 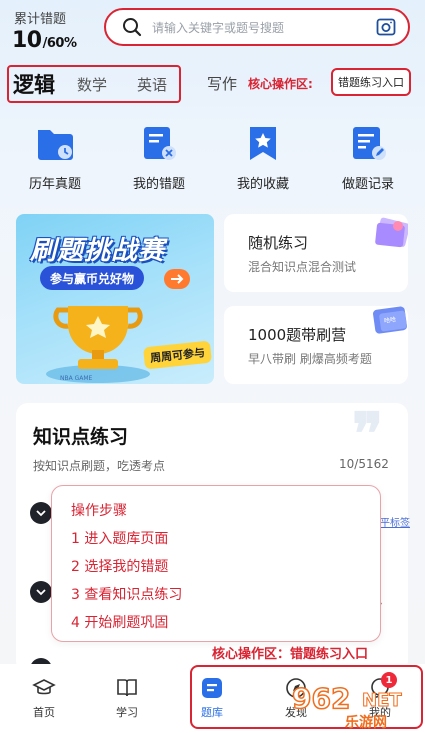 What do you see at coordinates (263, 144) in the screenshot?
I see `star-bookmark-icon` at bounding box center [263, 144].